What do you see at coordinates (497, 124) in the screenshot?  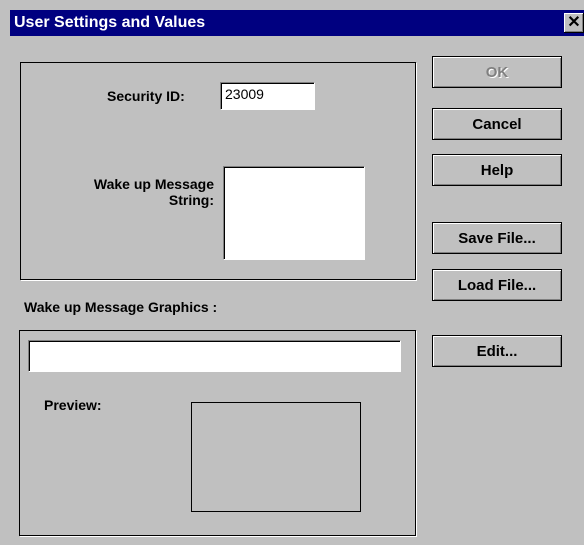 I see `cancel-button: Cancel` at bounding box center [497, 124].